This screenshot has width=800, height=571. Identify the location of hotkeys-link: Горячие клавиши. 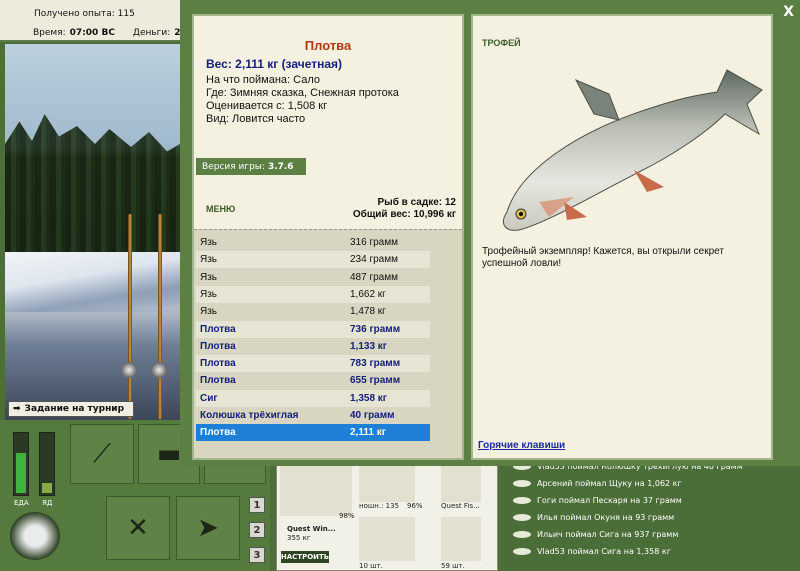
(521, 445).